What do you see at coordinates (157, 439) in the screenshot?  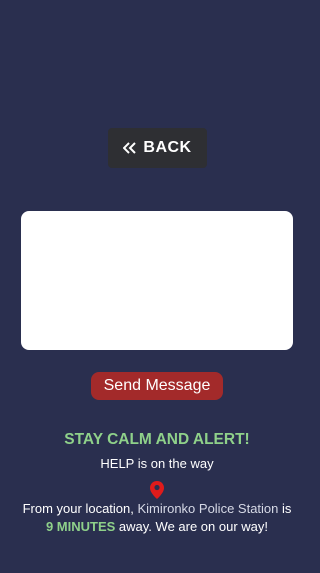 I see `stay-calm-headline: STAY CALM AND ALERT!` at bounding box center [157, 439].